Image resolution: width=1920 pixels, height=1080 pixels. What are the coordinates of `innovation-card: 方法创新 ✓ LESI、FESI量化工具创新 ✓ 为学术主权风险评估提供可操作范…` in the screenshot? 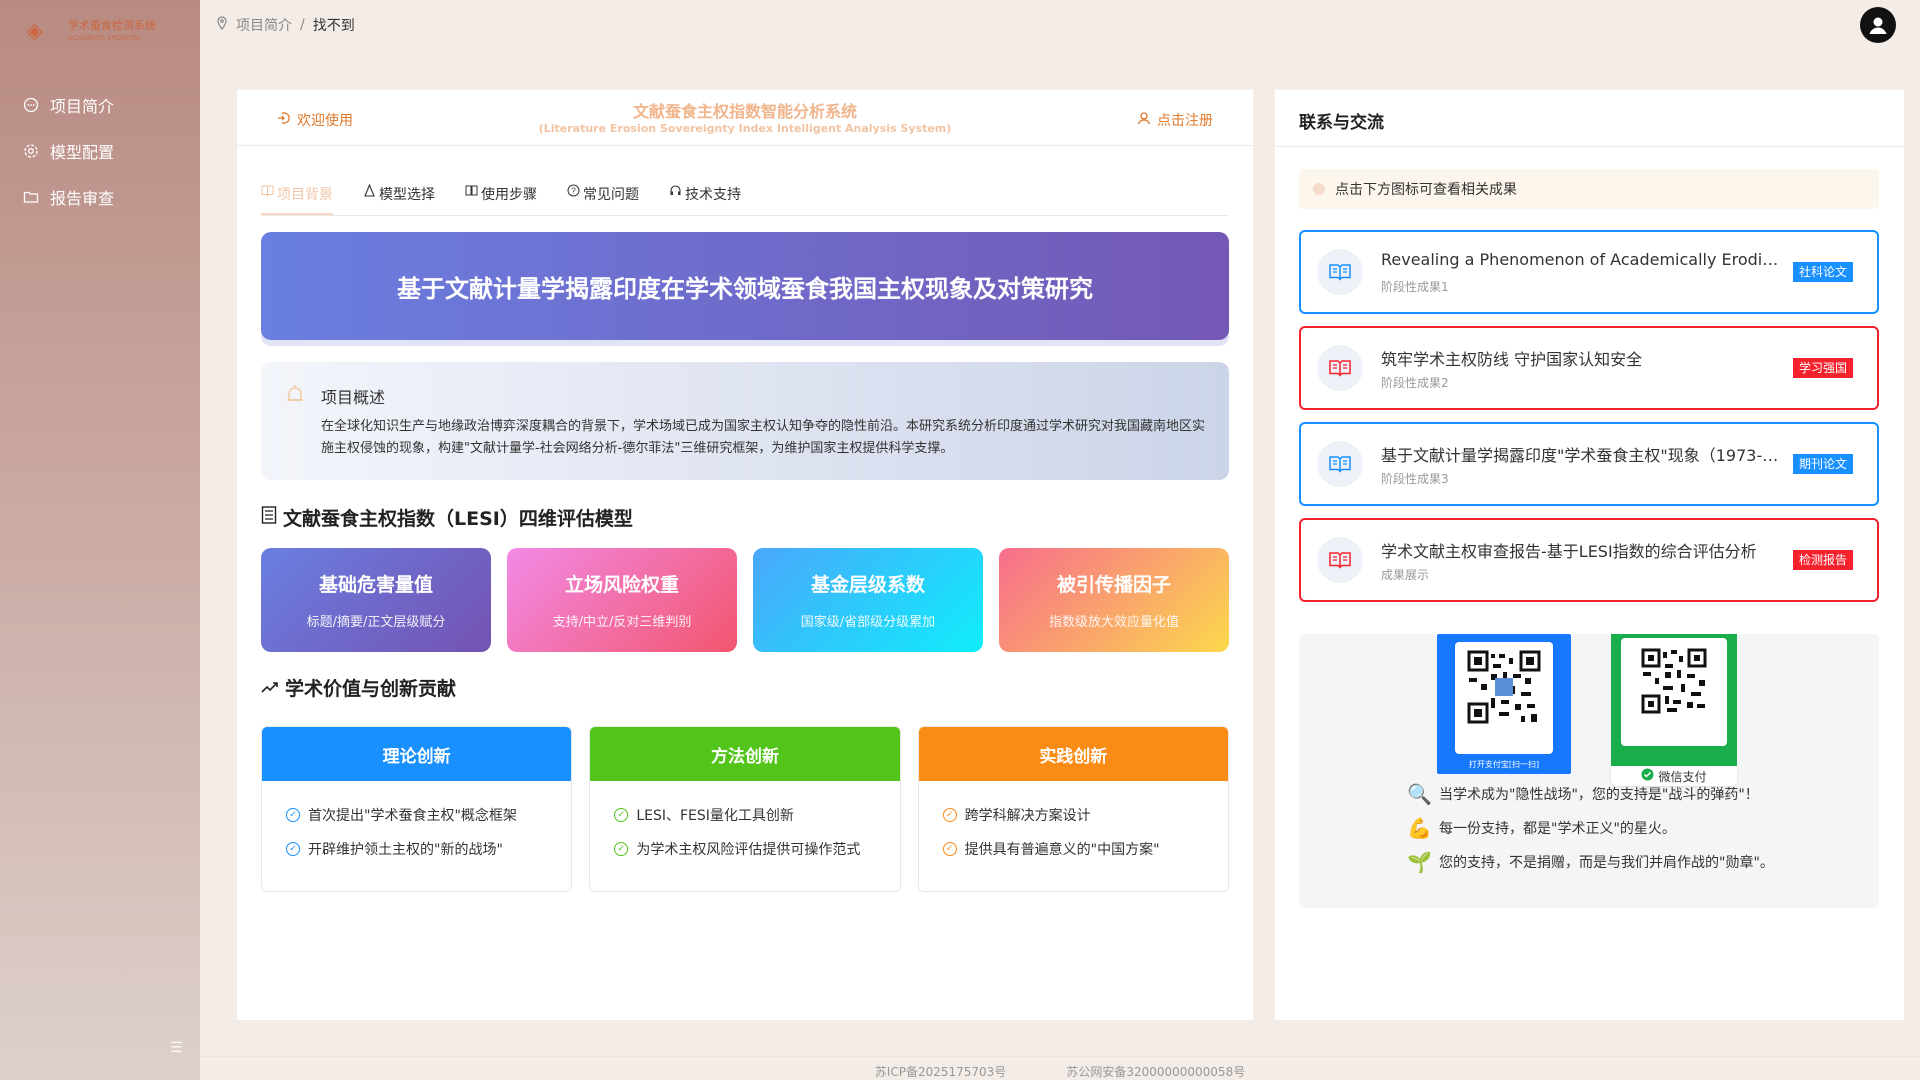 It's located at (745, 809).